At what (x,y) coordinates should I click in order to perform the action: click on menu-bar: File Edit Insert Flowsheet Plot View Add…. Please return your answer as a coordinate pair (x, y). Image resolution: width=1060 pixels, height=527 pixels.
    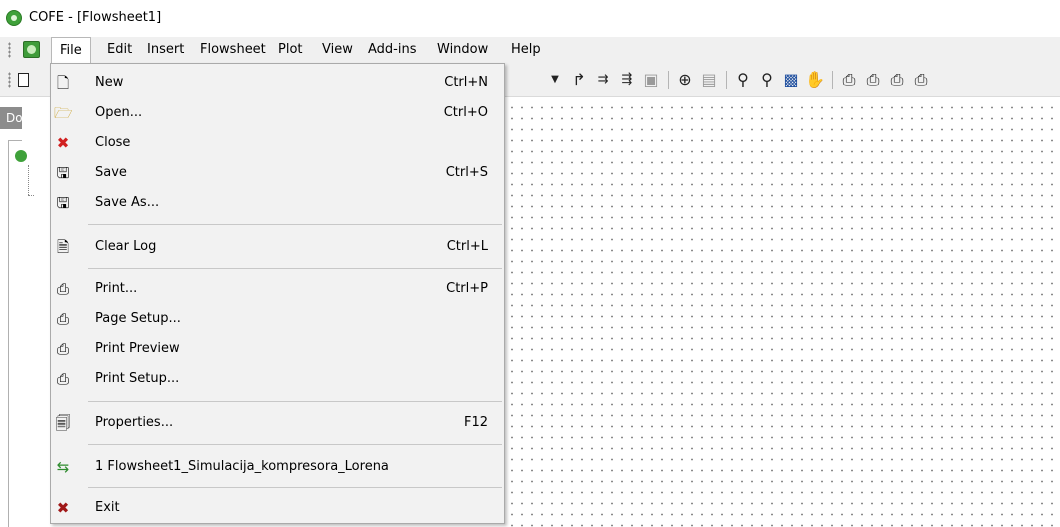
    Looking at the image, I should click on (530, 50).